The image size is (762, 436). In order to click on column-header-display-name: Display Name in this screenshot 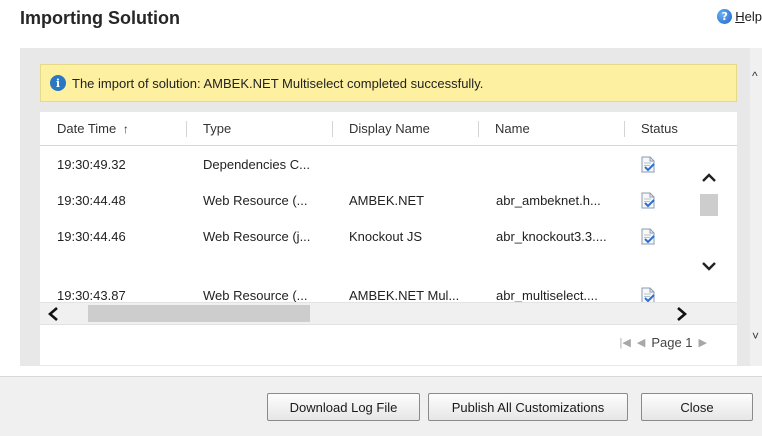, I will do `click(405, 129)`.